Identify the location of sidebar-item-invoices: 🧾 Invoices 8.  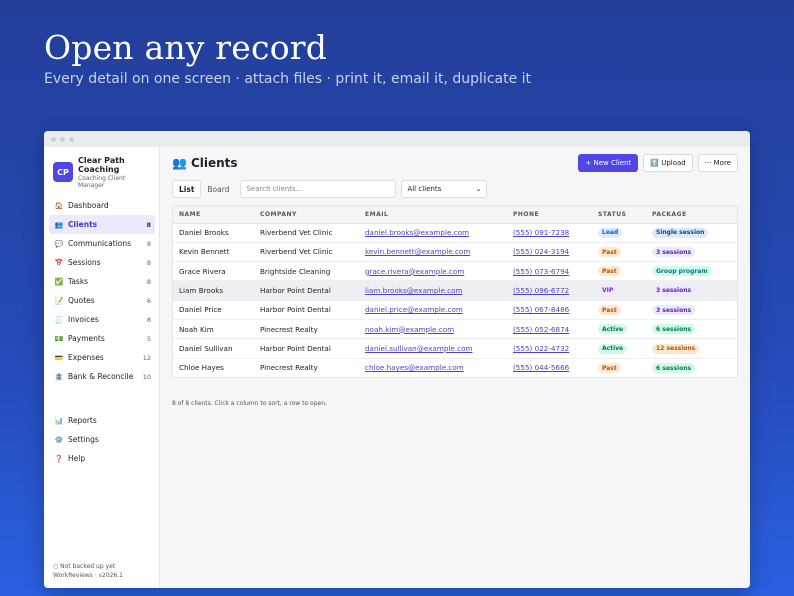
(102, 319).